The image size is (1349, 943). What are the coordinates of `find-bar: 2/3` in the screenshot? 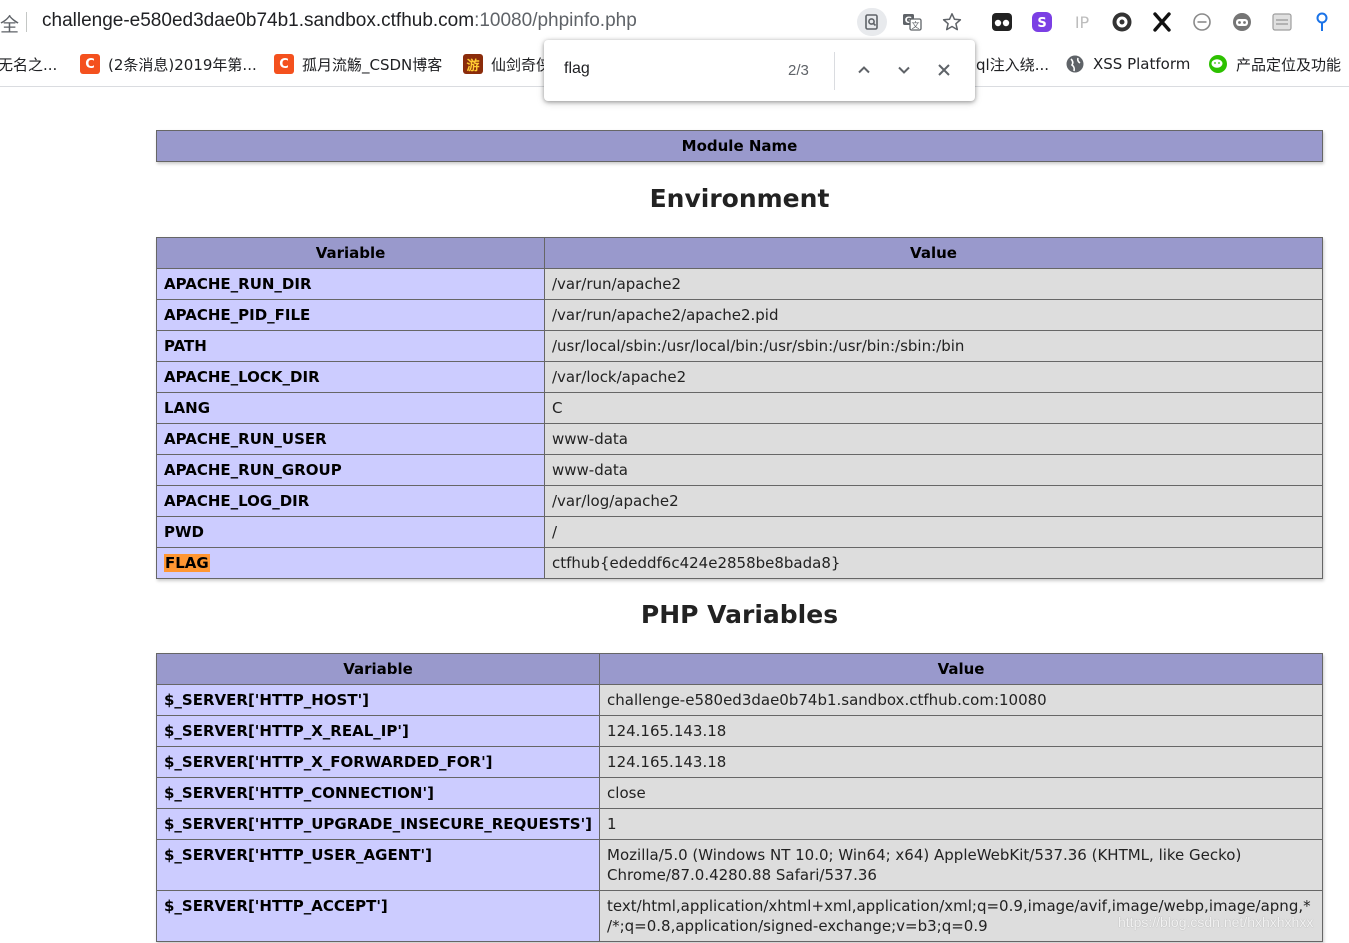 It's located at (759, 70).